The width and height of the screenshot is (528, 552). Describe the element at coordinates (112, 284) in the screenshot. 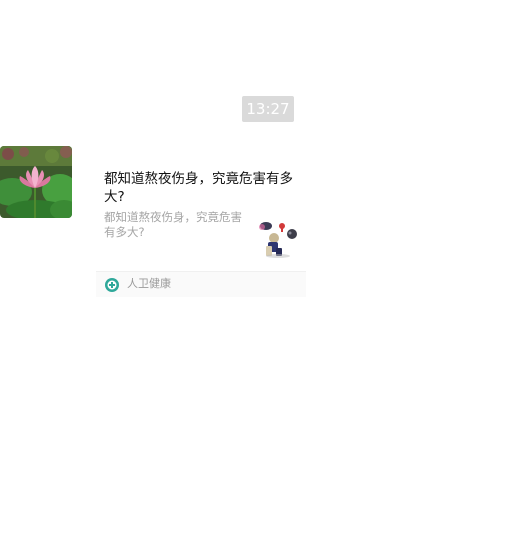

I see `renwei-health-logo-icon` at that location.